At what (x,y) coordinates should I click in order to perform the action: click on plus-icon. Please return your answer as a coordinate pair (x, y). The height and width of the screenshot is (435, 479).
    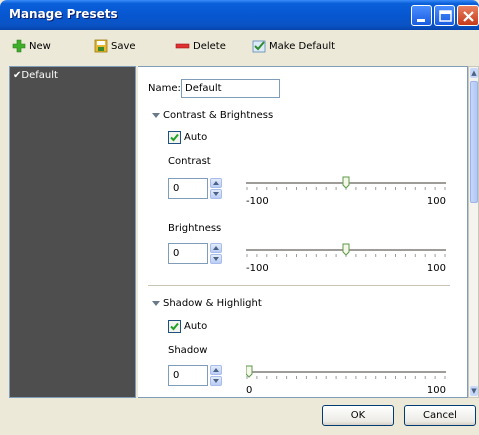
    Looking at the image, I should click on (19, 46).